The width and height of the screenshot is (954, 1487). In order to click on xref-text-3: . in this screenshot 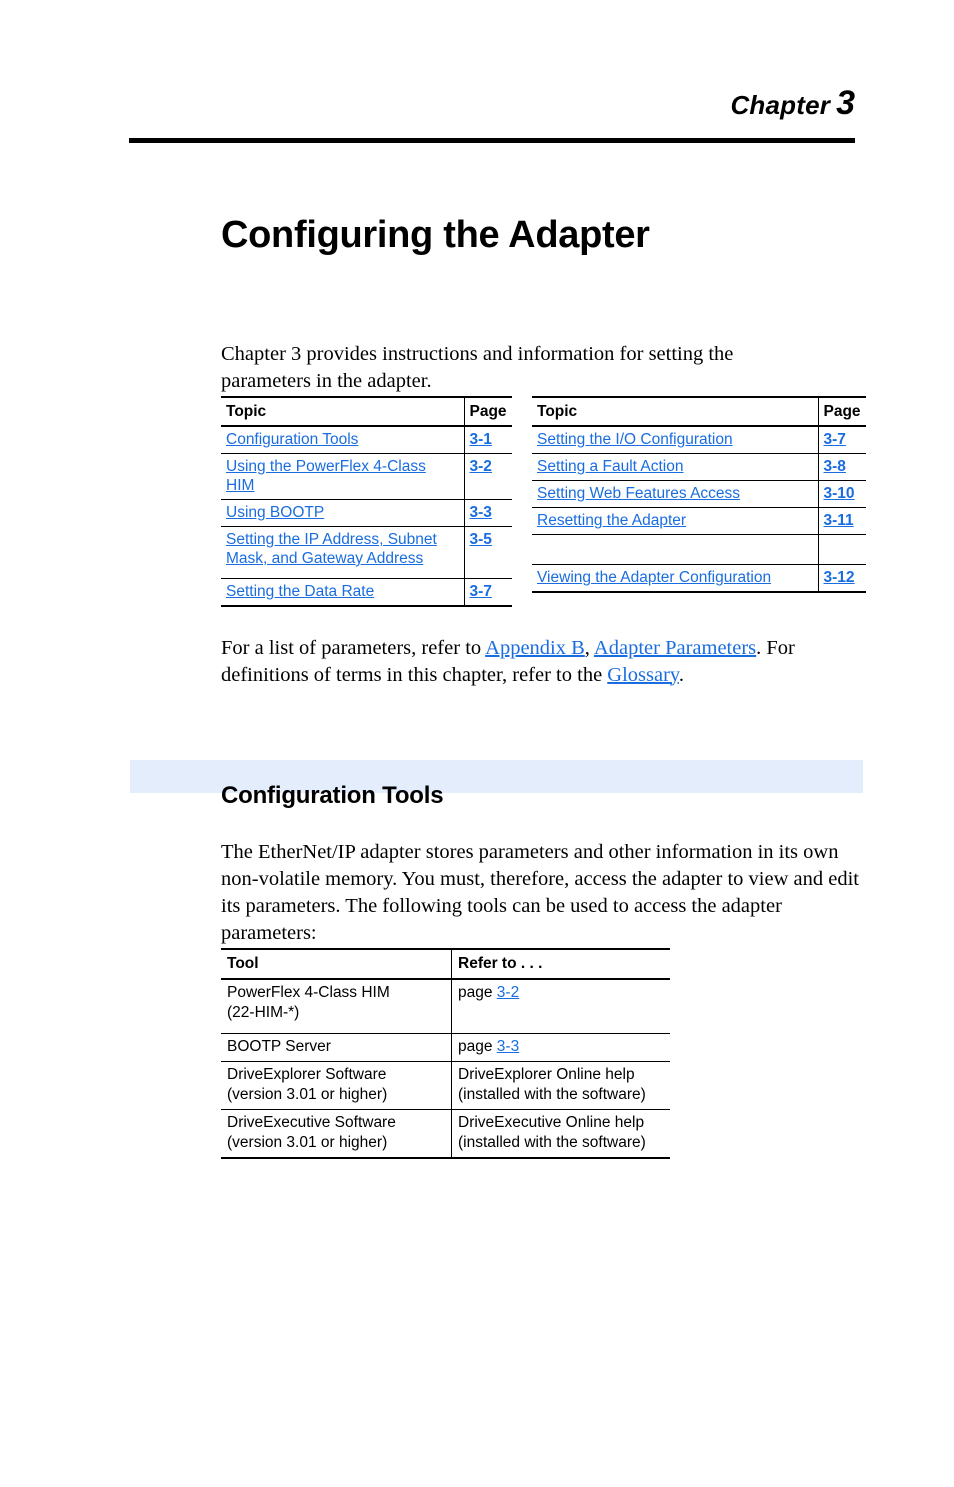, I will do `click(681, 674)`.